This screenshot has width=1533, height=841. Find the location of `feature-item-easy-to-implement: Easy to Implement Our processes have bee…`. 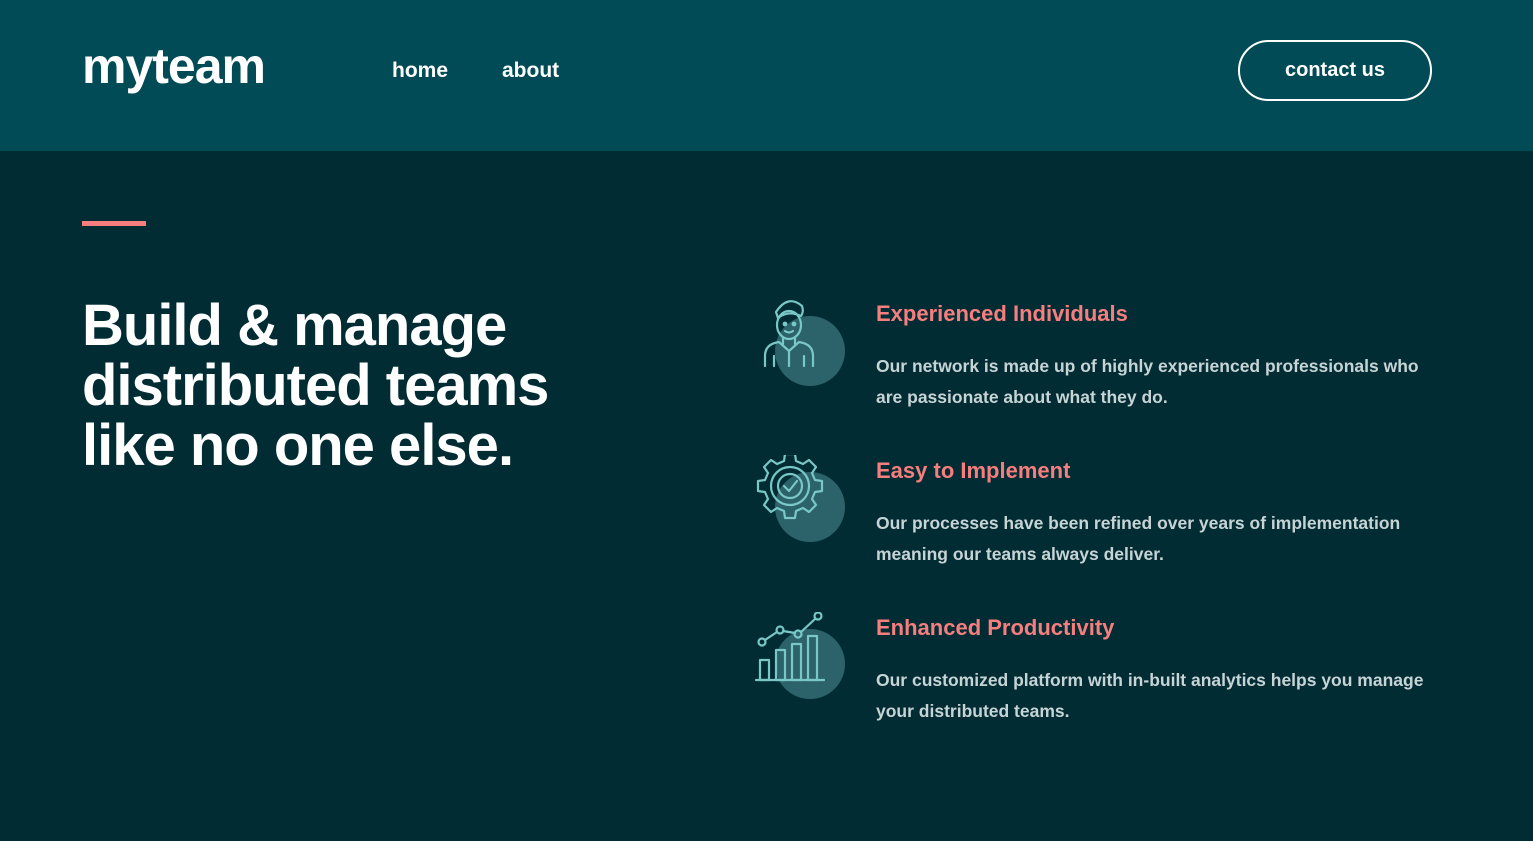

feature-item-easy-to-implement: Easy to Implement Our processes have bee… is located at coordinates (1102, 525).